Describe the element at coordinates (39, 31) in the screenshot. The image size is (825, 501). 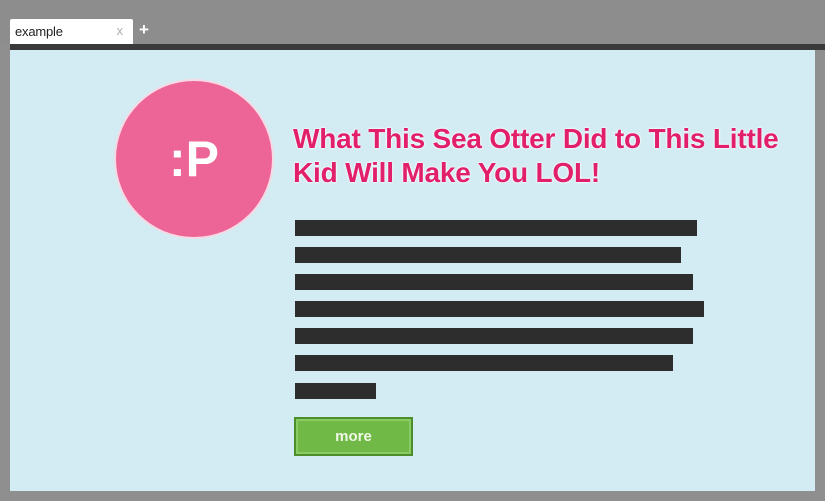
I see `tab-title: example` at that location.